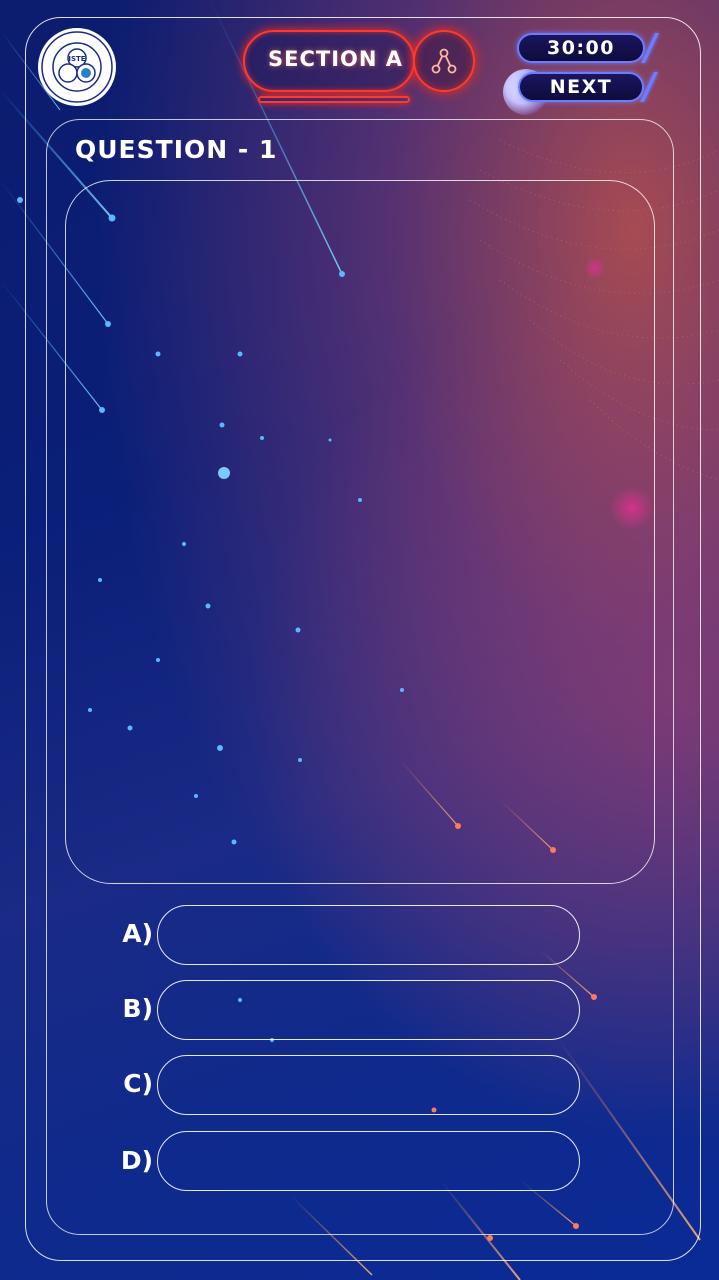 The width and height of the screenshot is (719, 1280). What do you see at coordinates (334, 99) in the screenshot?
I see `section-underline` at bounding box center [334, 99].